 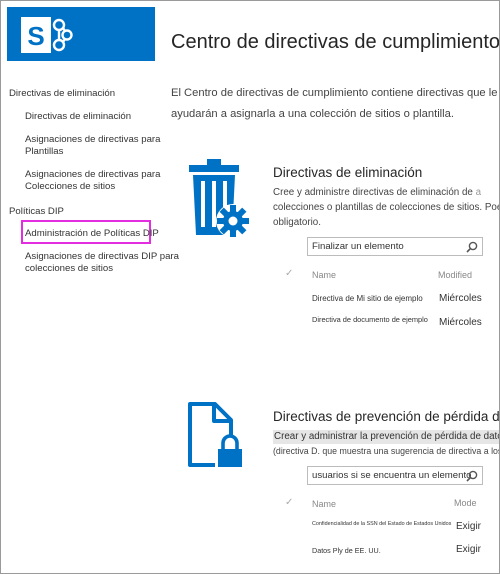 What do you see at coordinates (105, 117) in the screenshot?
I see `nav-item-retention-policies: Directivas de eliminación` at bounding box center [105, 117].